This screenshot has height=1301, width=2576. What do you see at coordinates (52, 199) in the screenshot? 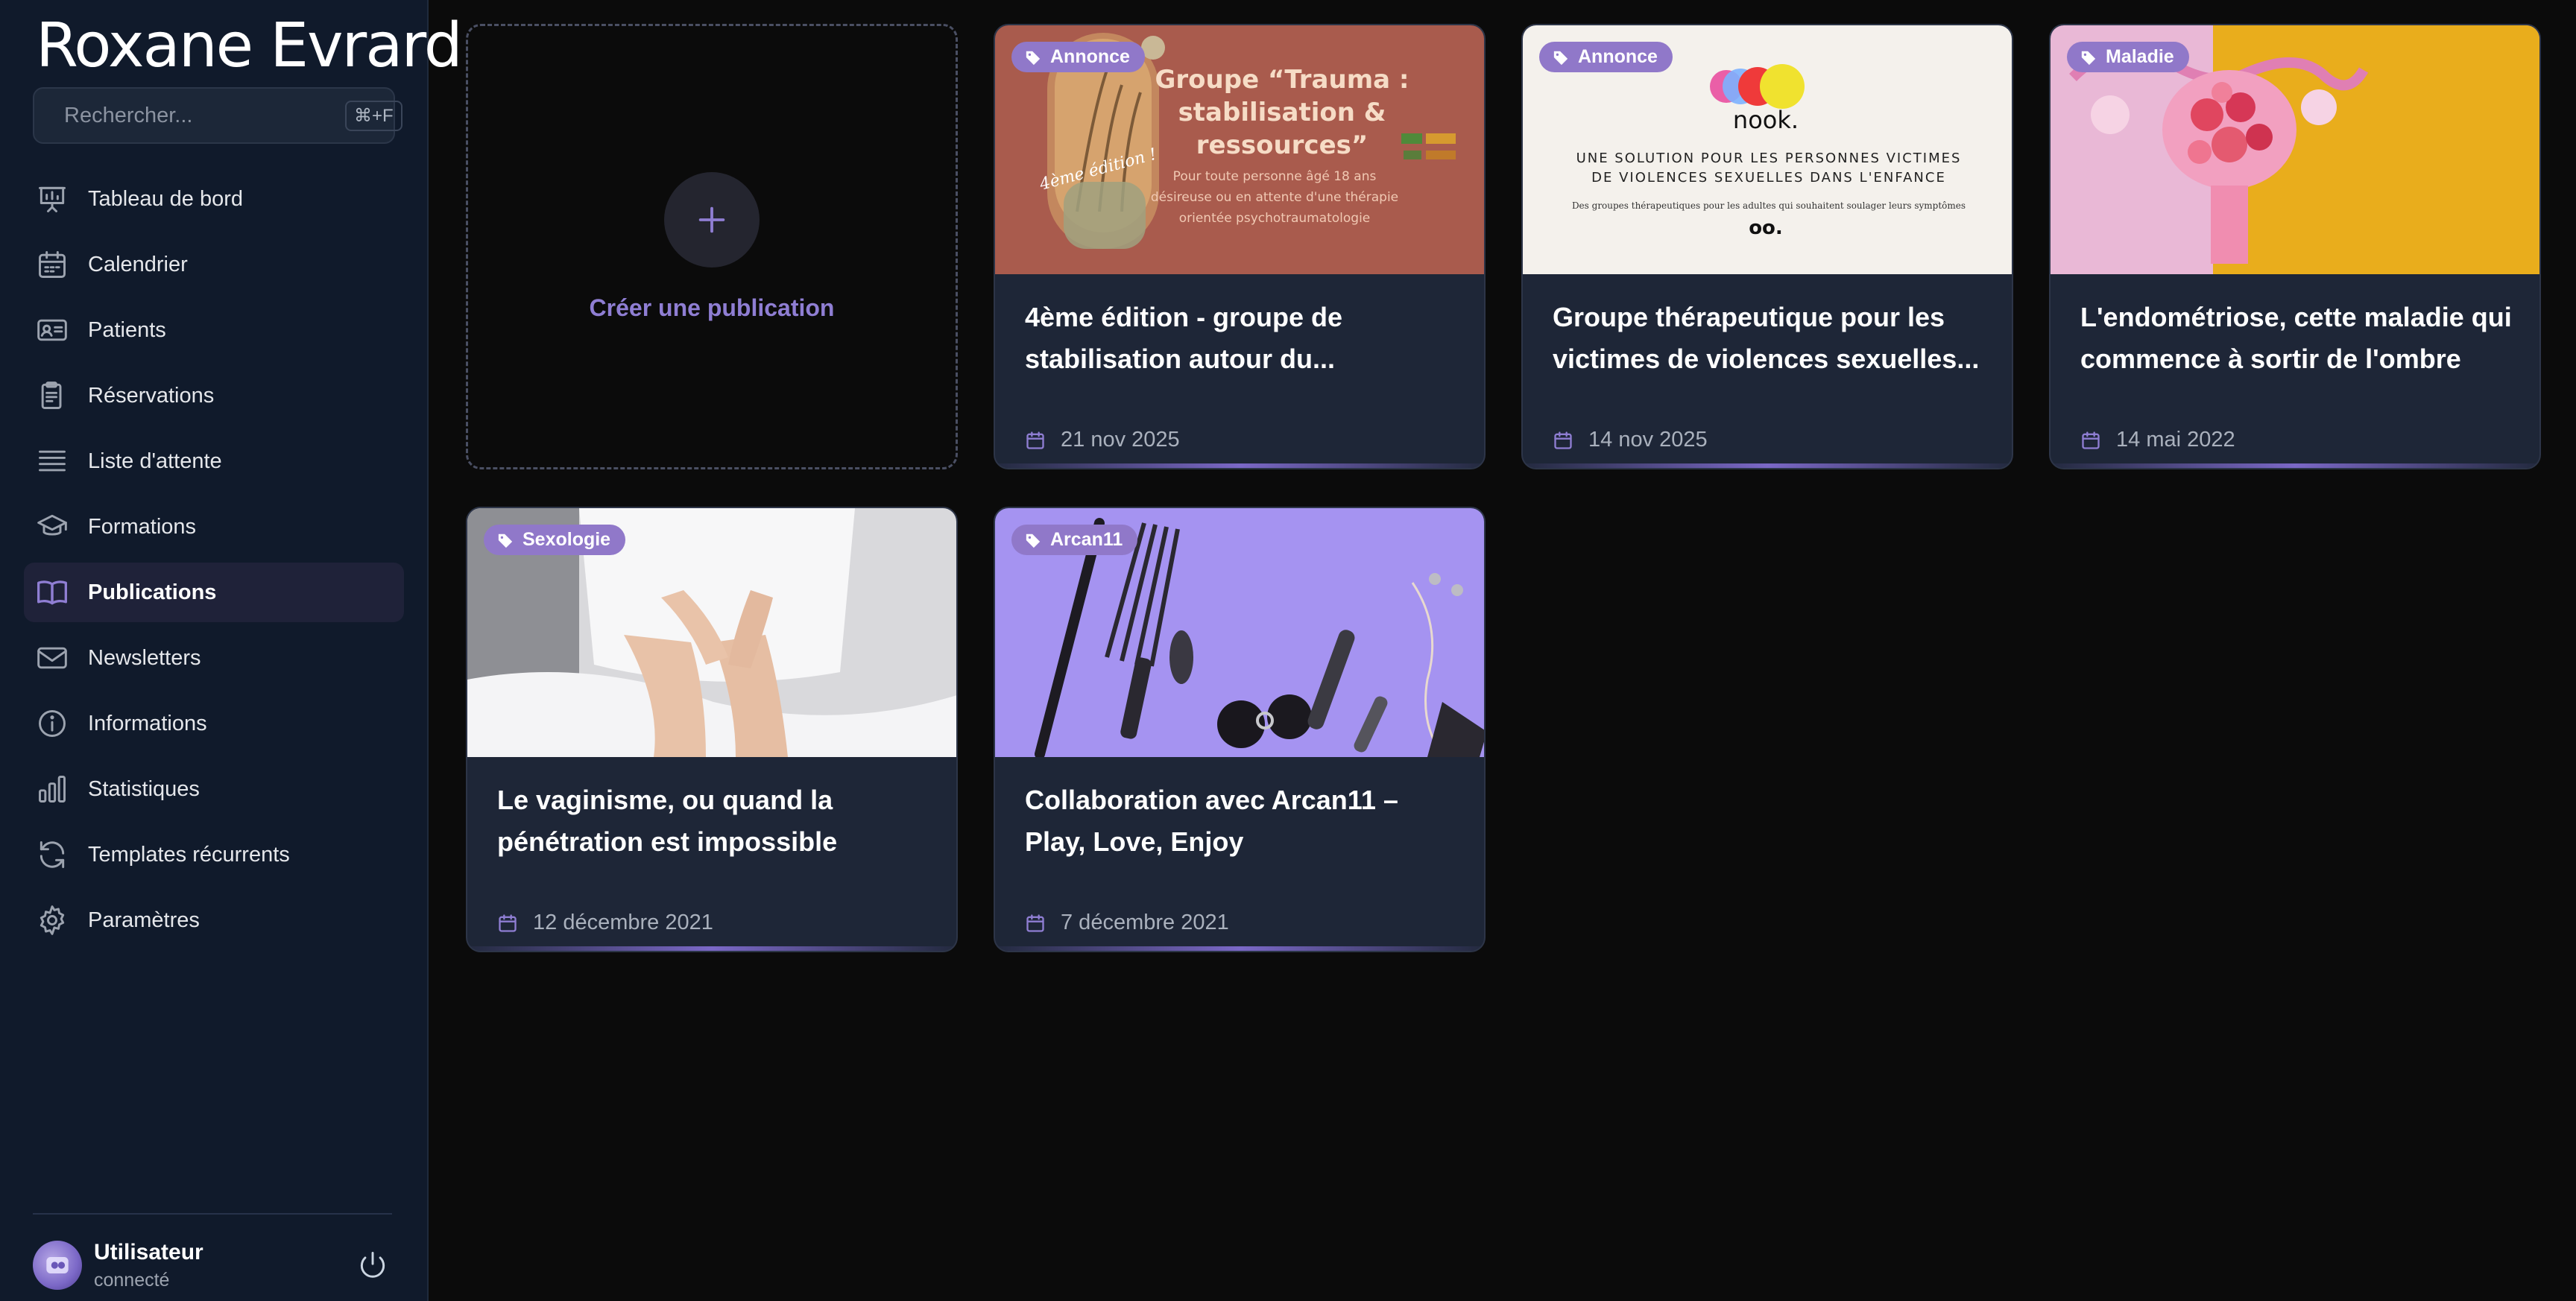
I see `dashboard-icon` at bounding box center [52, 199].